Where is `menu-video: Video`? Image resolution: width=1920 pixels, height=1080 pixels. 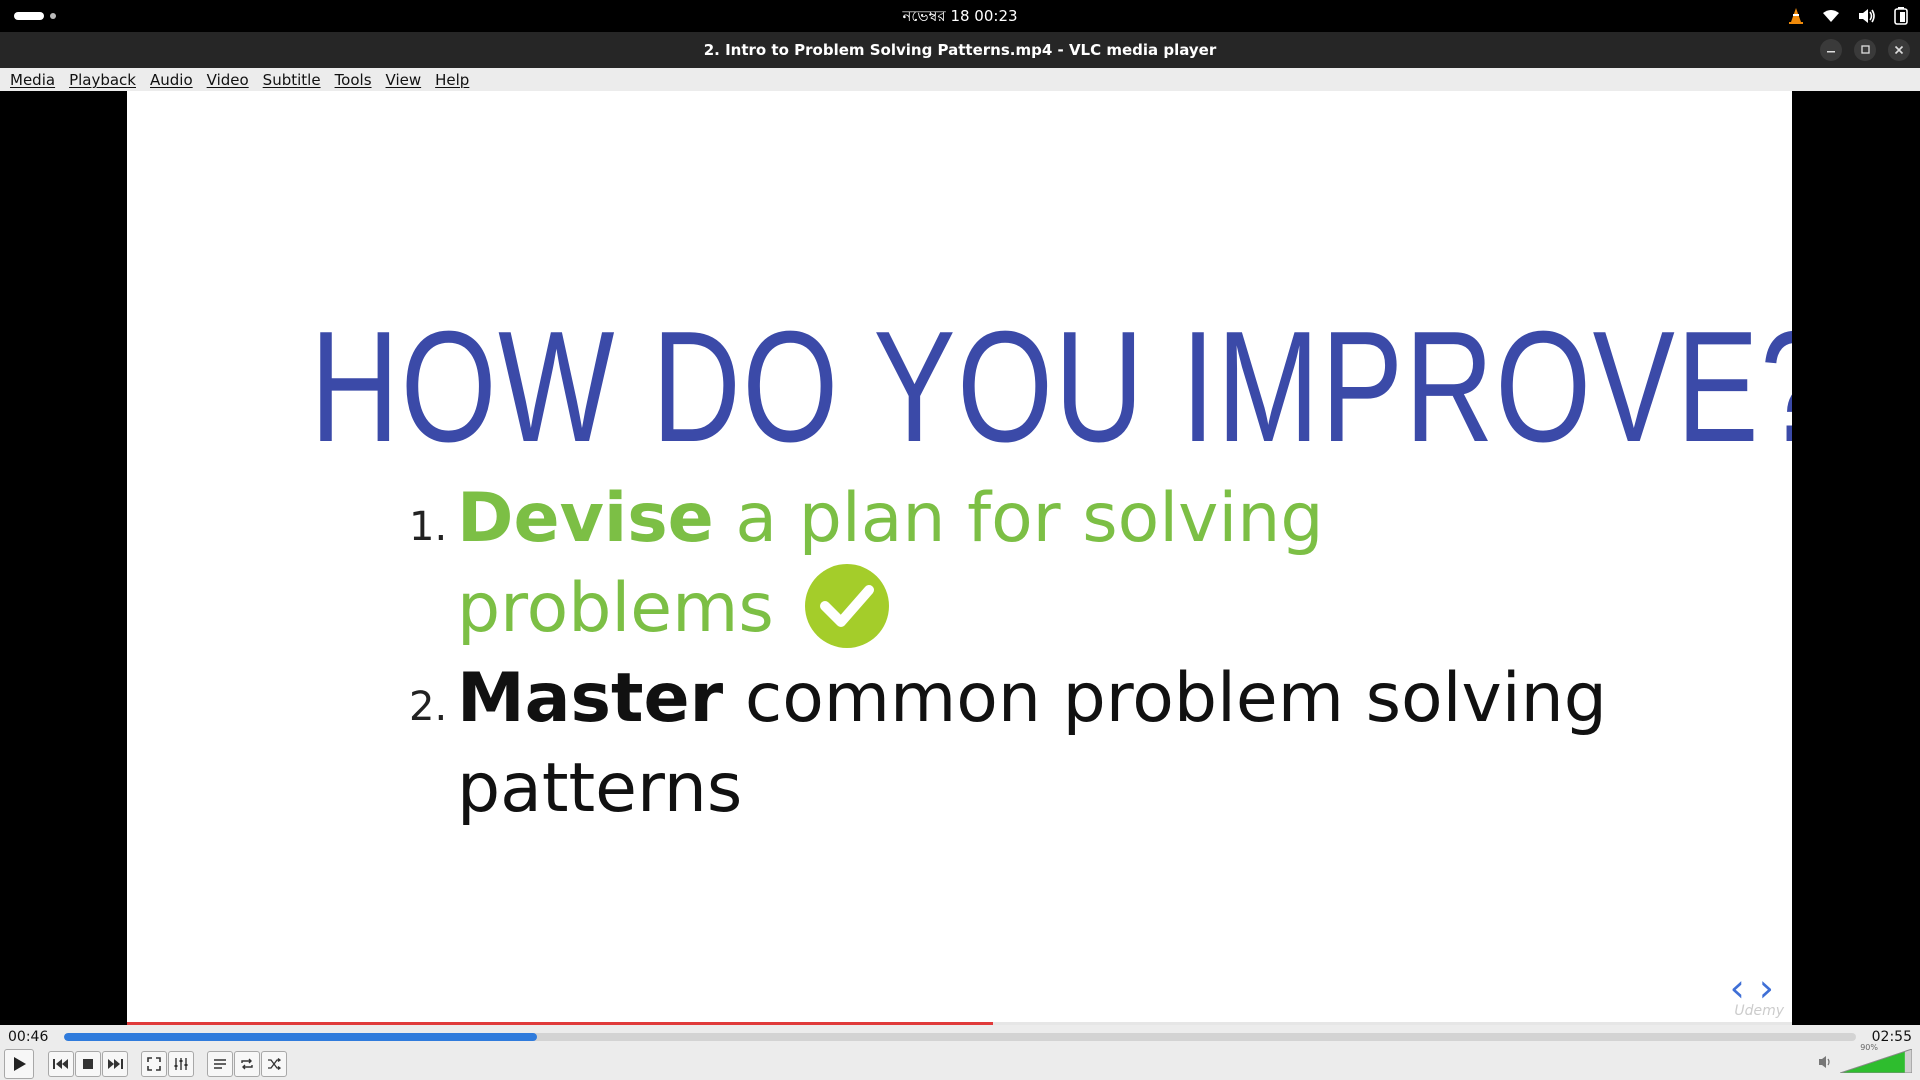
menu-video: Video is located at coordinates (228, 80).